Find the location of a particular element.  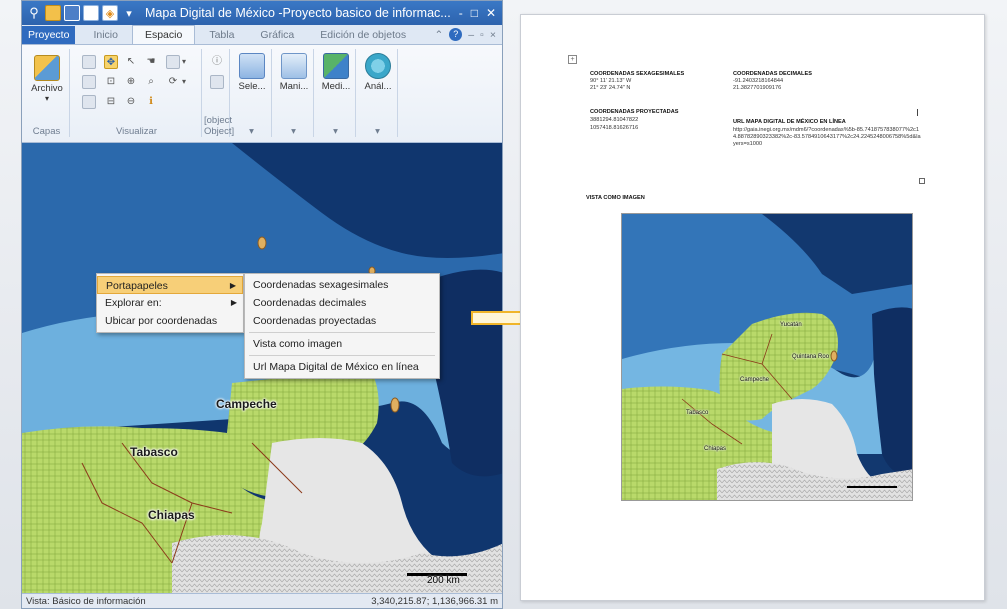

arrow-select-icon: ↖ is located at coordinates (131, 62).